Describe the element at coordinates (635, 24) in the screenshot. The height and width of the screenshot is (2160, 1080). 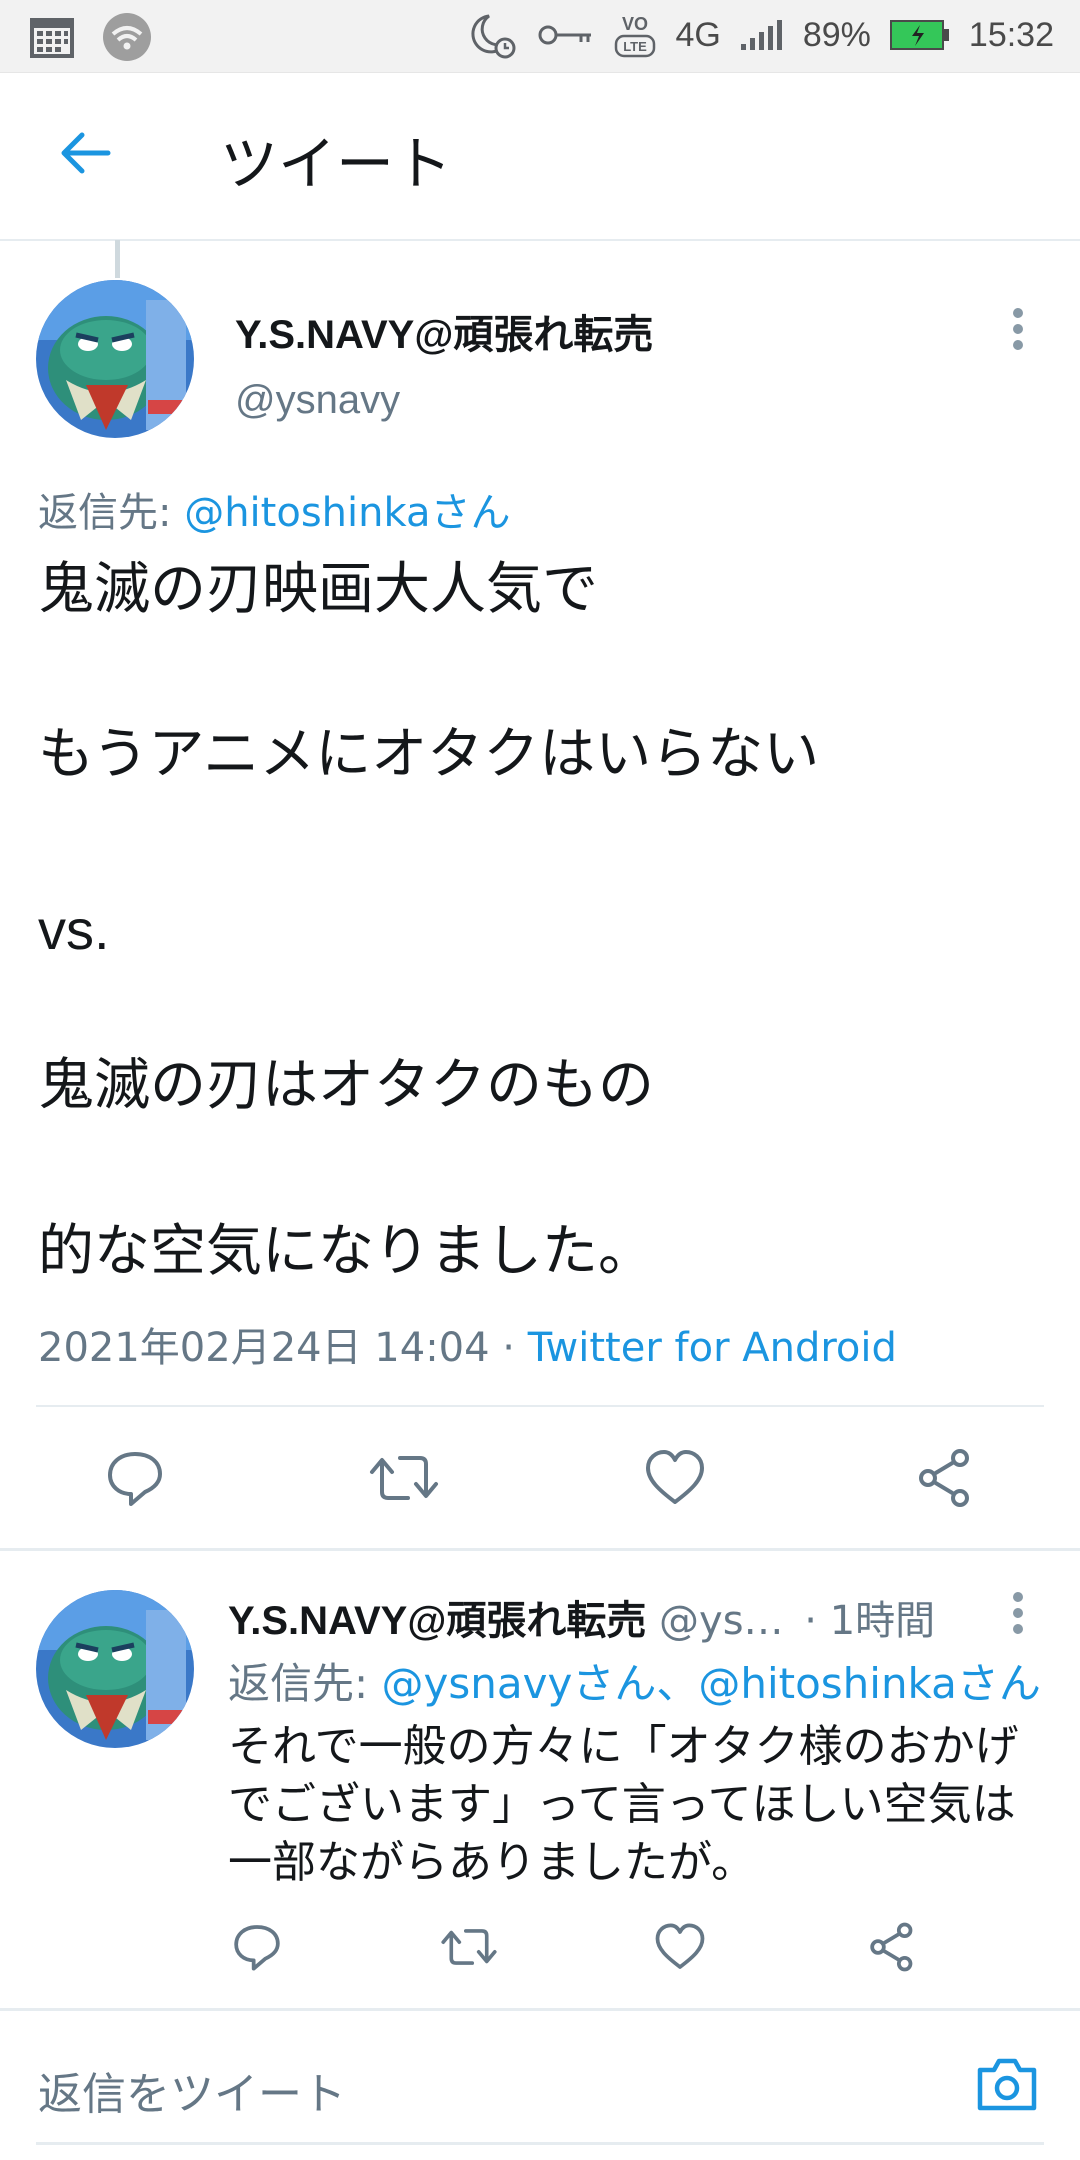
I see `svg-text: VO` at that location.